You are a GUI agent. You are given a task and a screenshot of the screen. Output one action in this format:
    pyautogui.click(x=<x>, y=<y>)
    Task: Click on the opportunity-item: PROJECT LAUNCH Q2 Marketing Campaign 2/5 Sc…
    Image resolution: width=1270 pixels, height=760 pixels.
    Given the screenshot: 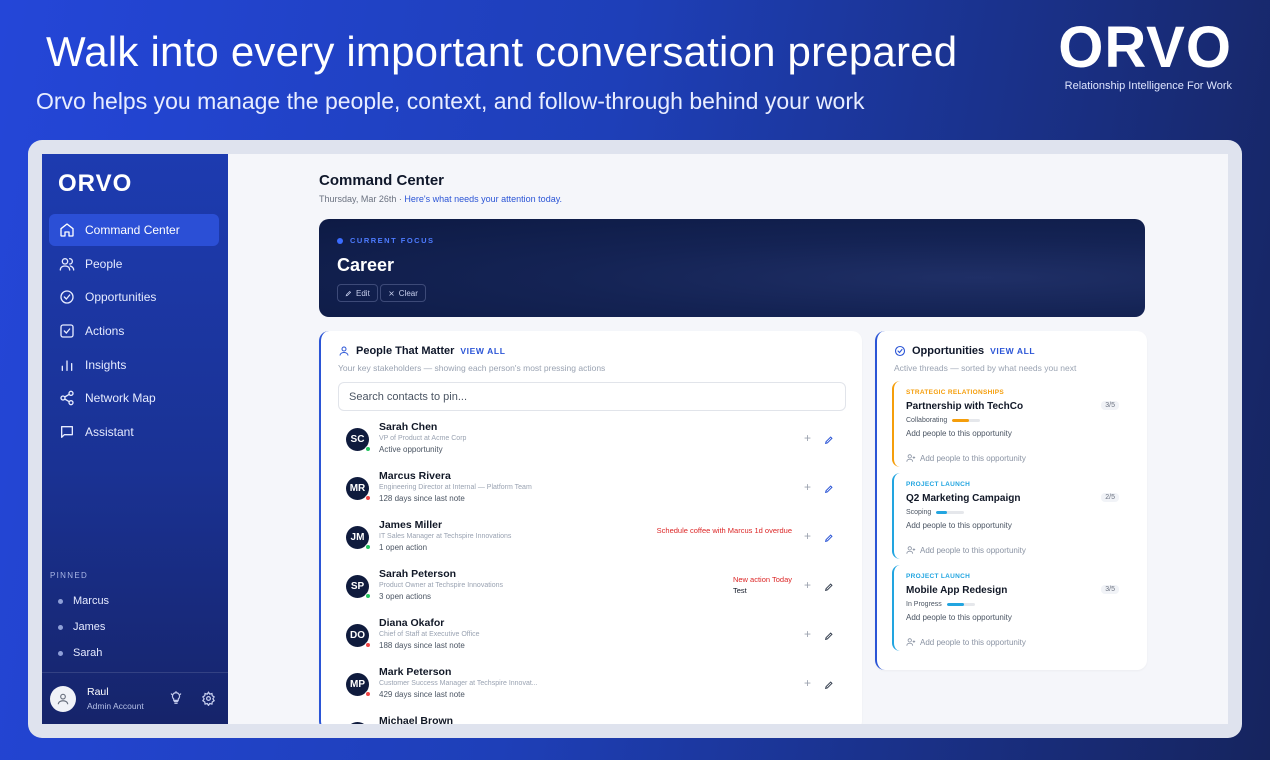 What is the action you would take?
    pyautogui.click(x=1017, y=516)
    